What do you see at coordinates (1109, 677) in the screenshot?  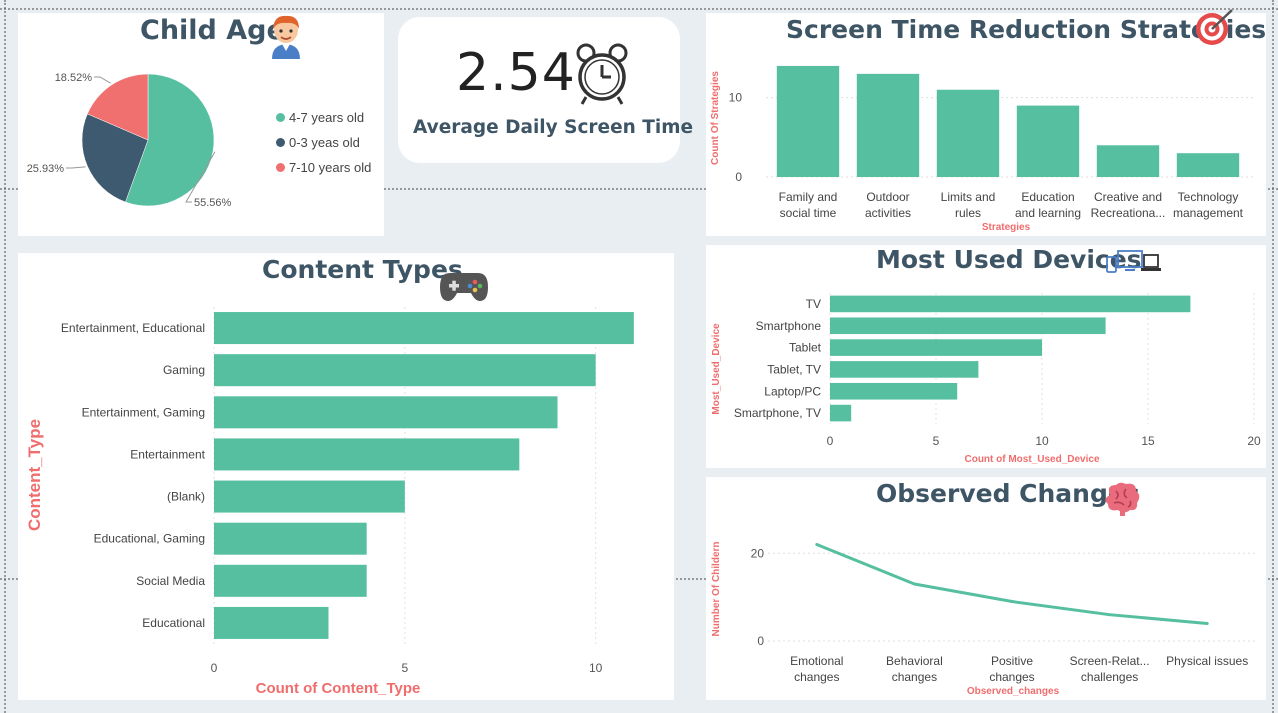 I see `x-tick-label: challenges` at bounding box center [1109, 677].